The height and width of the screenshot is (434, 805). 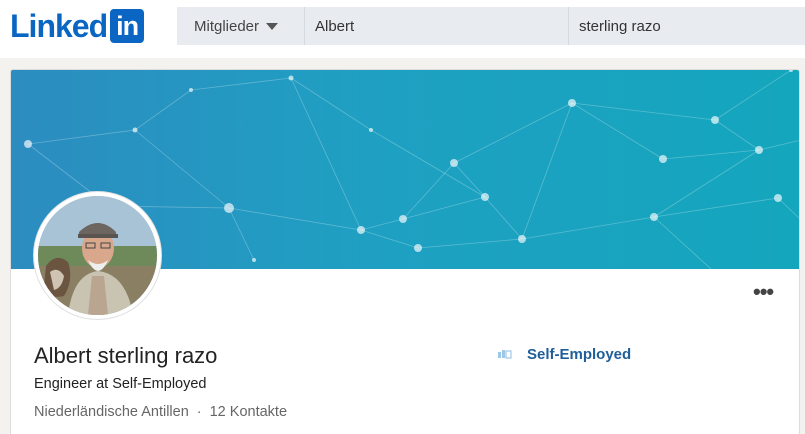 I want to click on profile-avatar, so click(x=97, y=255).